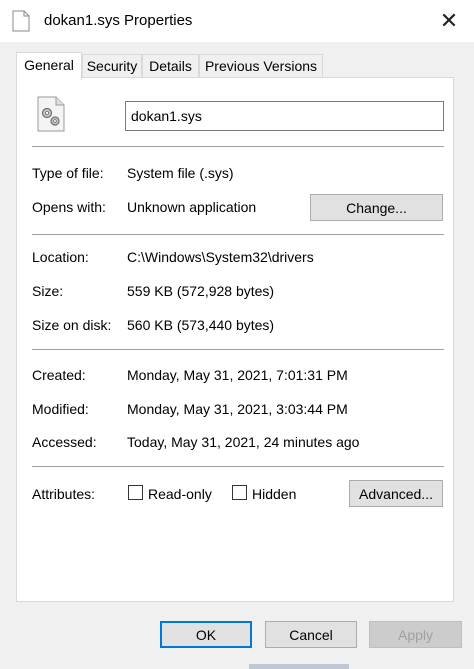 The height and width of the screenshot is (669, 474). What do you see at coordinates (284, 116) in the screenshot?
I see `file-name-input: dokan1.sys` at bounding box center [284, 116].